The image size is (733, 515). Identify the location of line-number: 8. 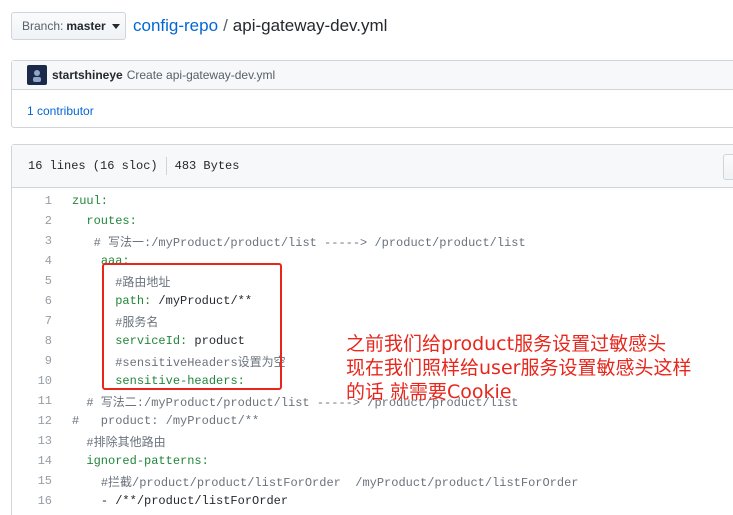
(32, 341).